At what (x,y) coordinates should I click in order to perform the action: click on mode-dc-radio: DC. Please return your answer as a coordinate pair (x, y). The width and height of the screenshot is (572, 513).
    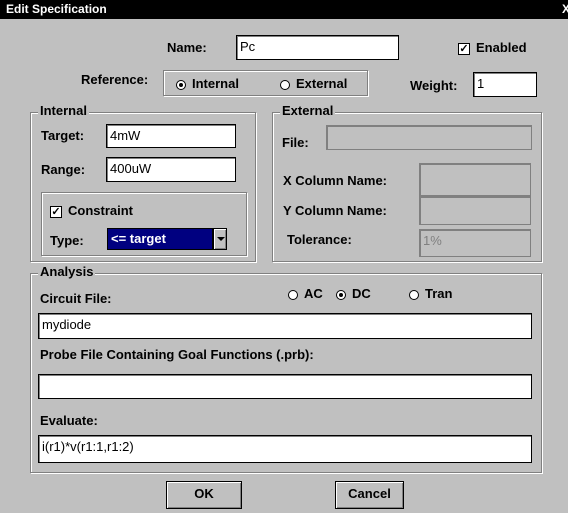
    Looking at the image, I should click on (353, 293).